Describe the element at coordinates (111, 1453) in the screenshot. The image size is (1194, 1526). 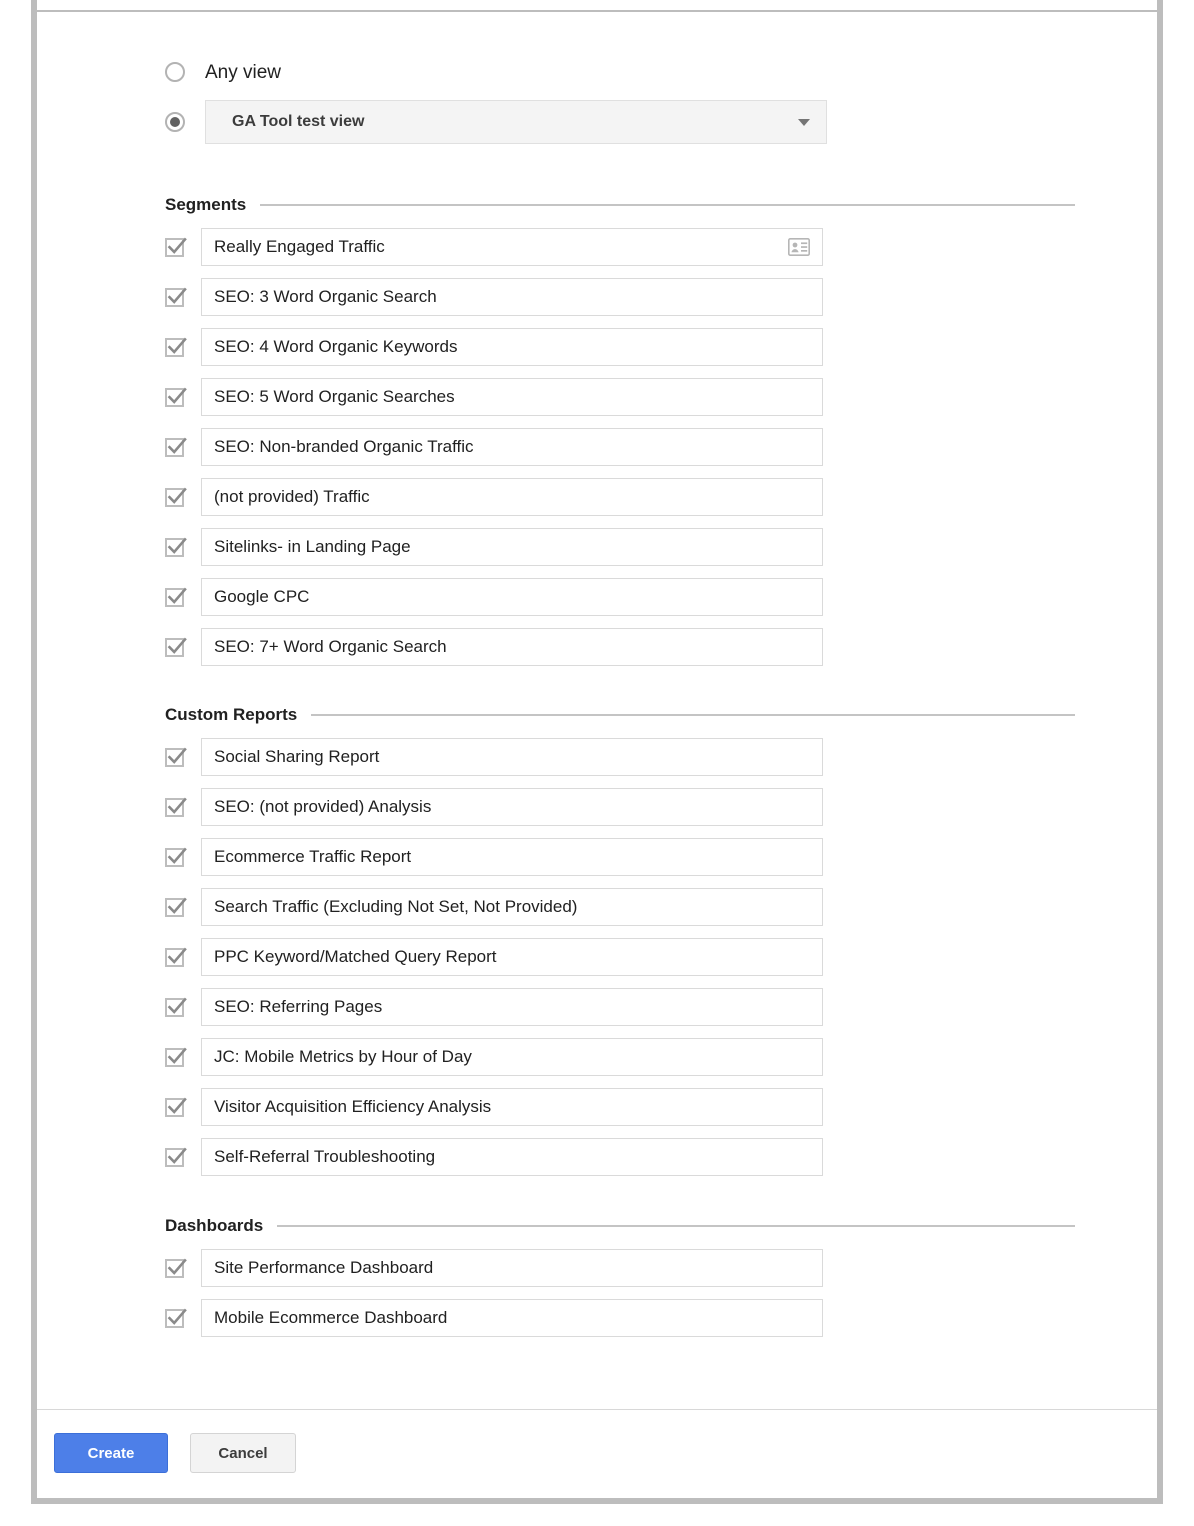
I see `create-button: Create` at that location.